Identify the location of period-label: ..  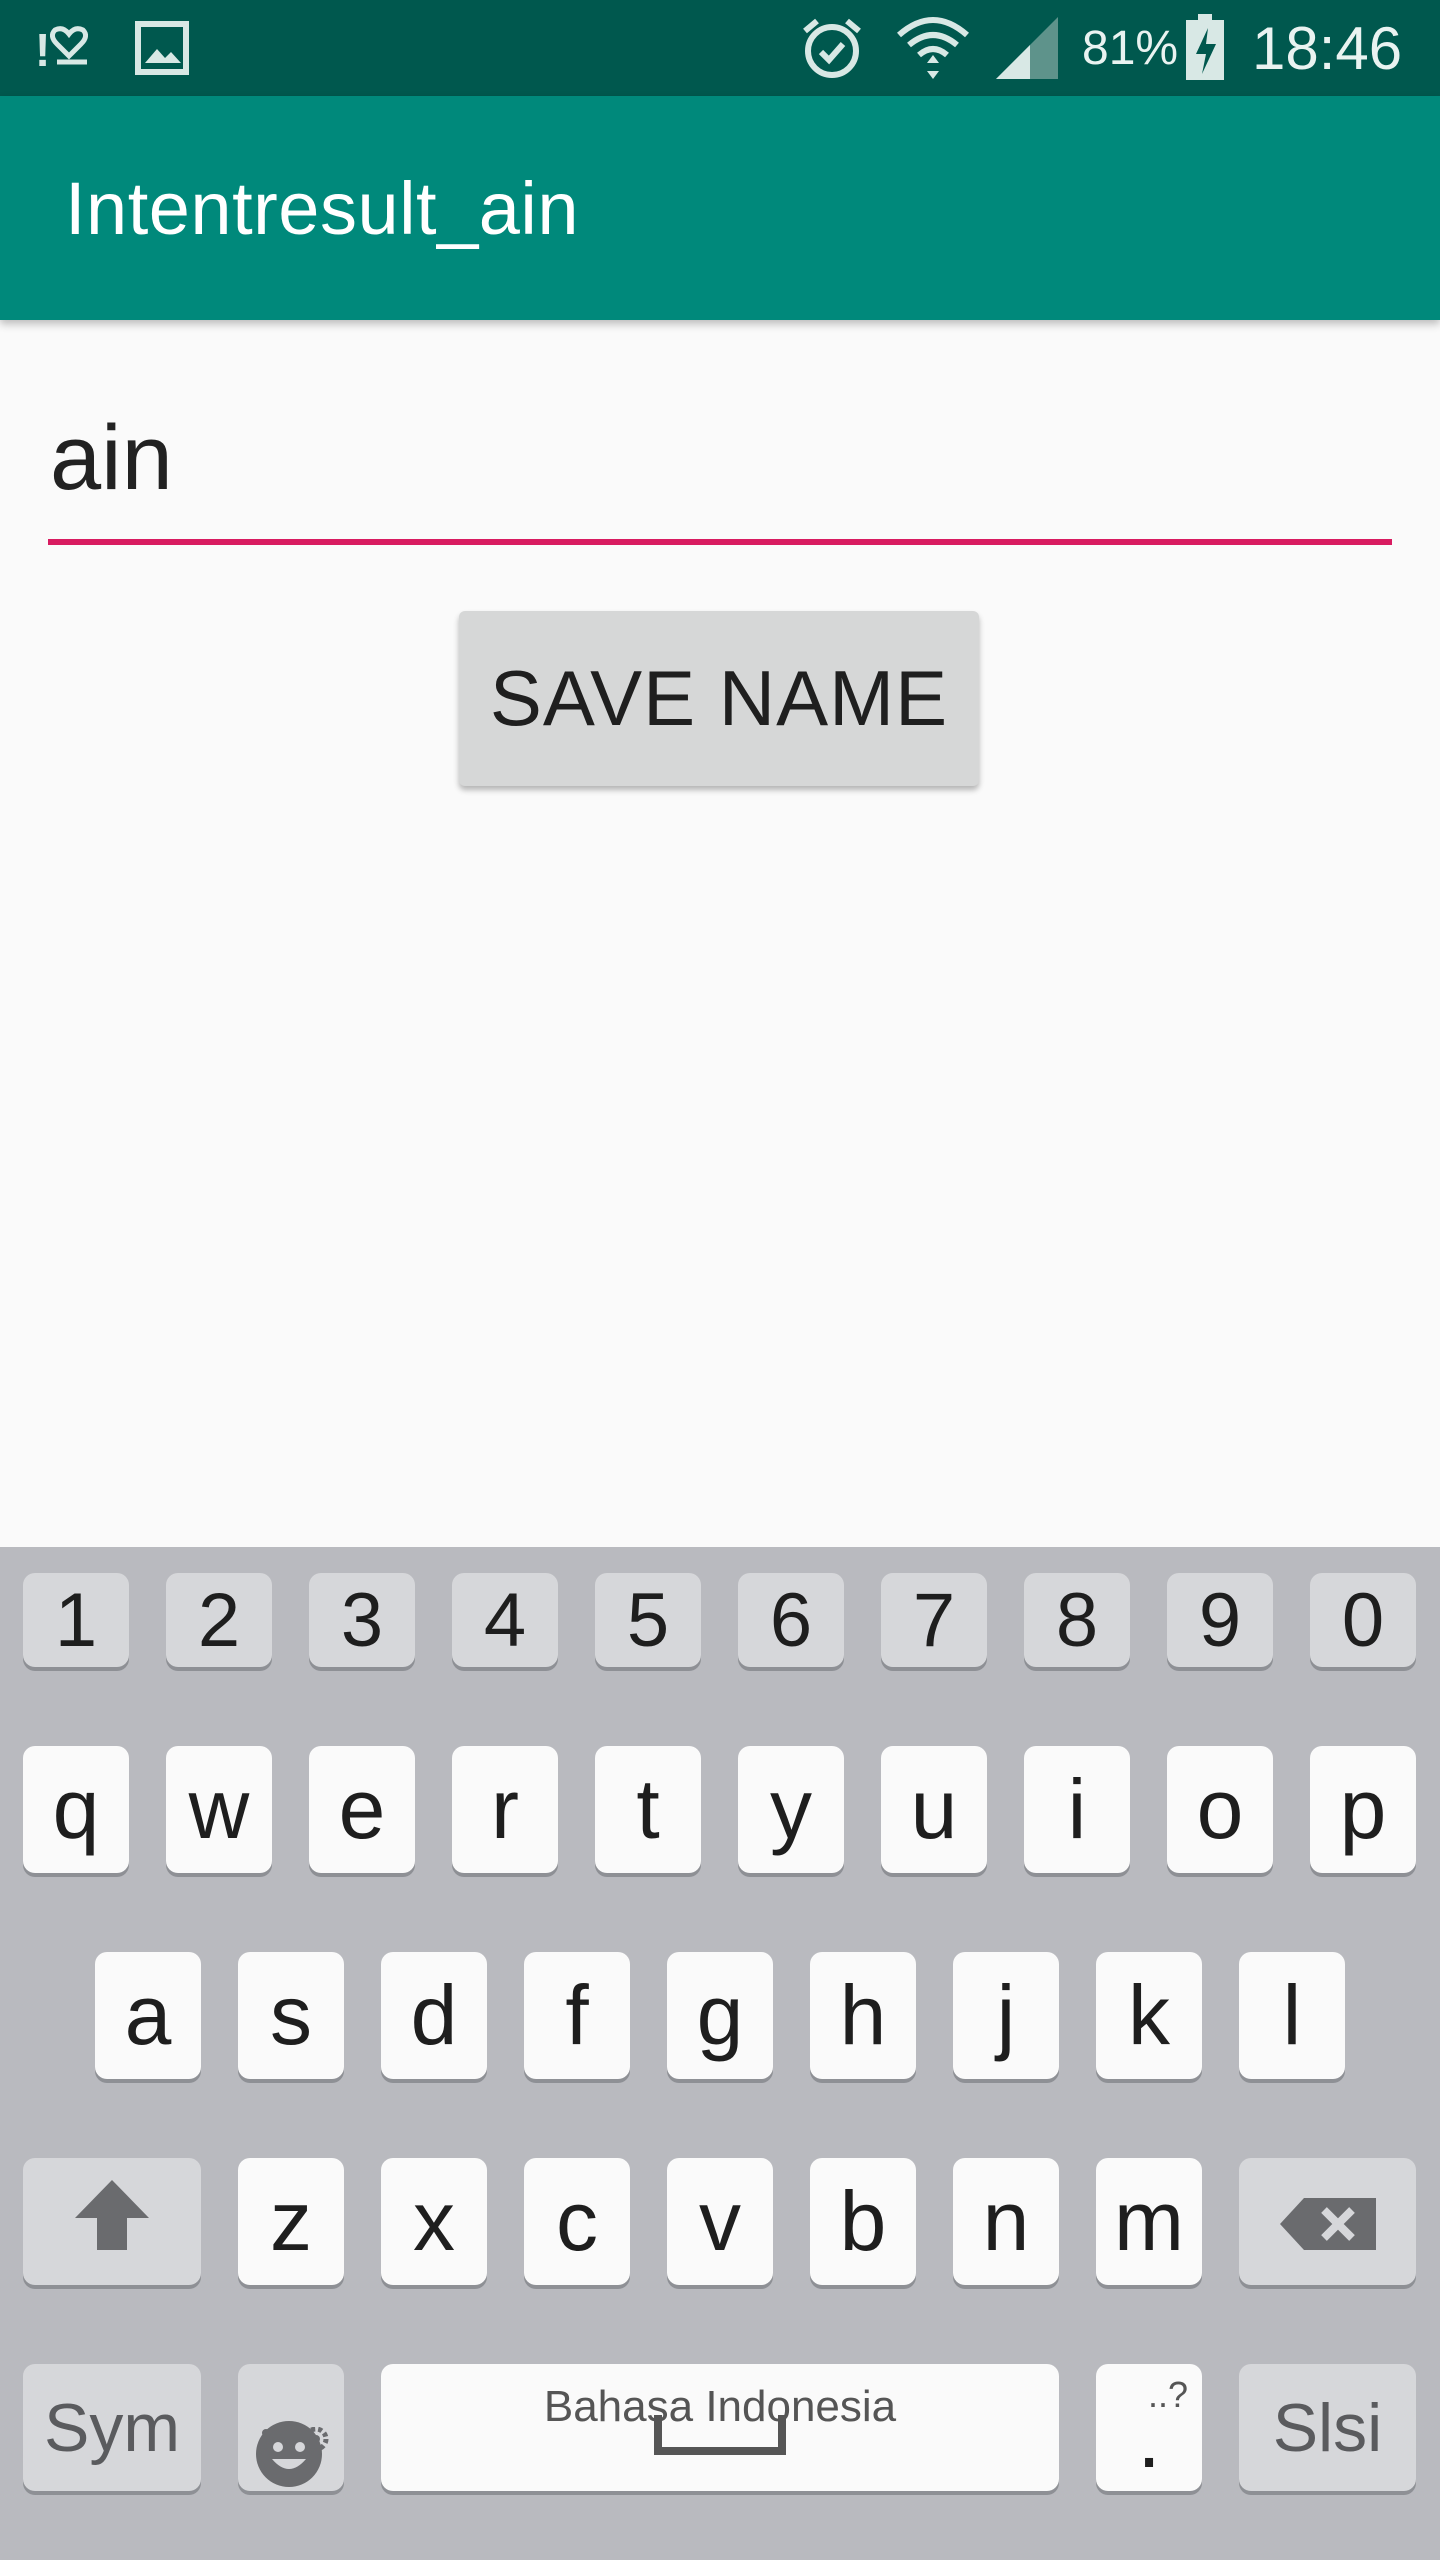
(1149, 2438).